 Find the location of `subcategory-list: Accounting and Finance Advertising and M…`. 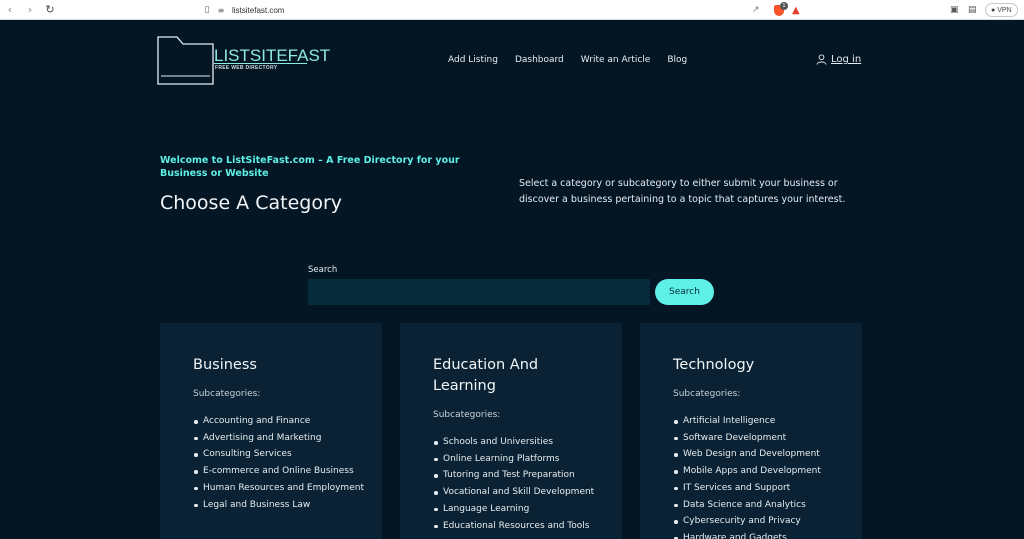

subcategory-list: Accounting and Finance Advertising and M… is located at coordinates (283, 463).